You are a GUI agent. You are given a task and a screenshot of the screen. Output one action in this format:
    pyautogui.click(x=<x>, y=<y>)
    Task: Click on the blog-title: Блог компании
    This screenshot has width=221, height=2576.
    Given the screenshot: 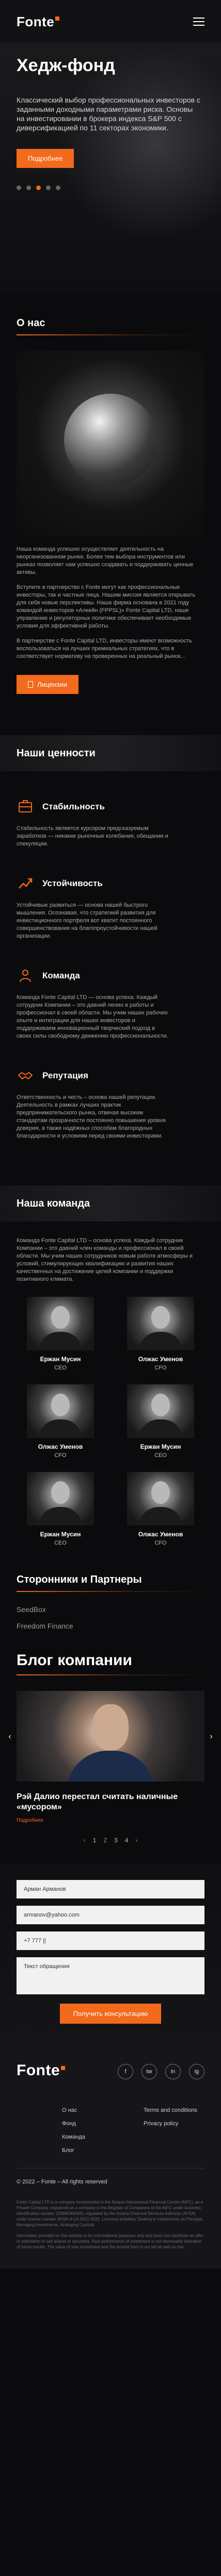 What is the action you would take?
    pyautogui.click(x=74, y=1660)
    